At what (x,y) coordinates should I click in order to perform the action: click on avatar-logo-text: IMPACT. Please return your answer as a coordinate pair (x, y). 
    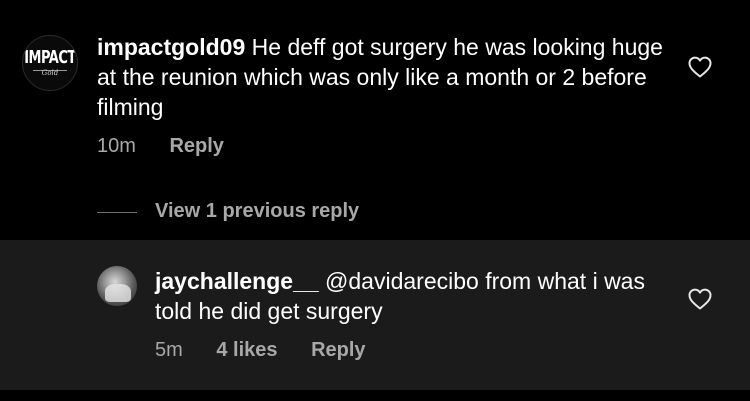
    Looking at the image, I should click on (50, 58).